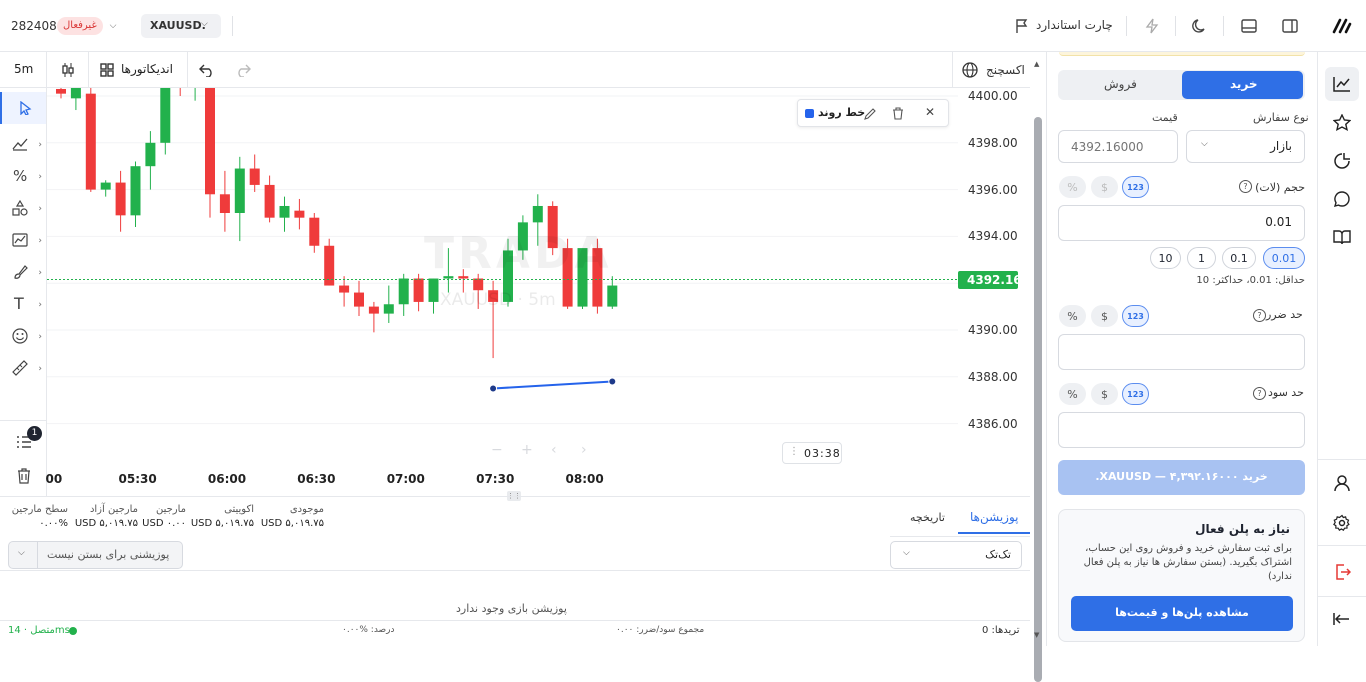 The width and height of the screenshot is (1366, 682). Describe the element at coordinates (24, 145) in the screenshot. I see `line-tools: ›` at that location.